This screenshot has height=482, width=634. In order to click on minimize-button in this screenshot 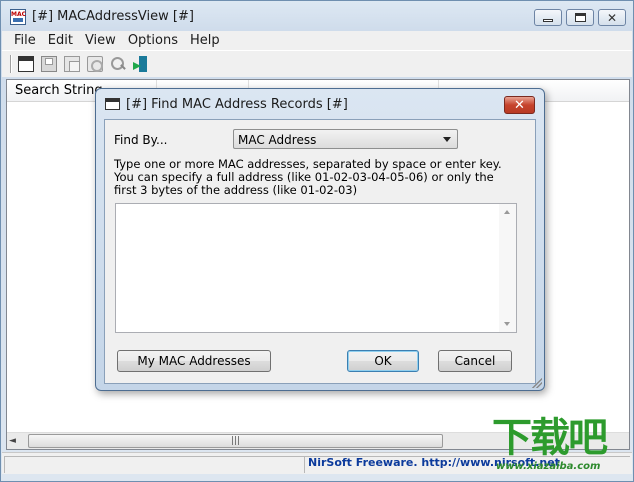, I will do `click(548, 17)`.